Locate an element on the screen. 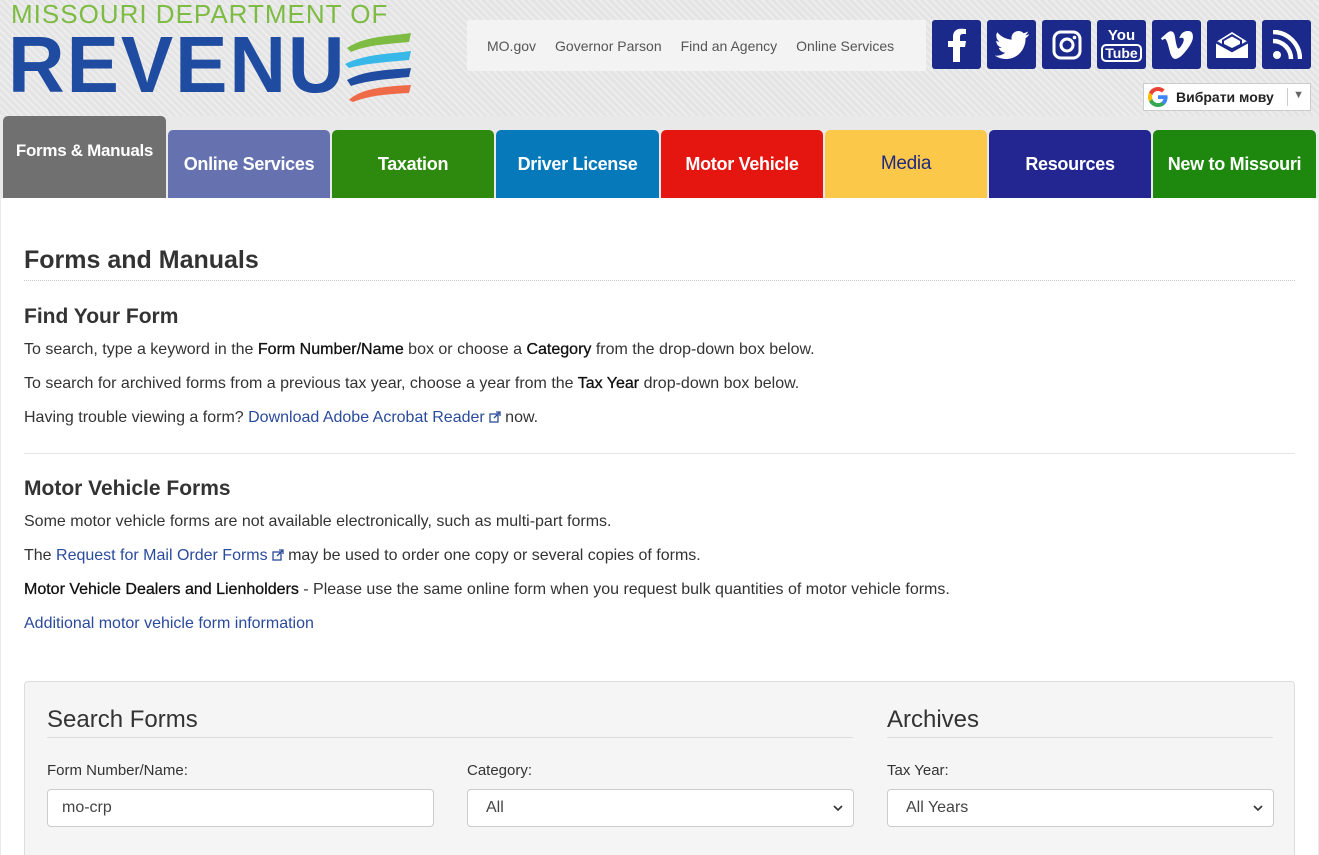  search-forms-heading: Search Forms is located at coordinates (122, 719).